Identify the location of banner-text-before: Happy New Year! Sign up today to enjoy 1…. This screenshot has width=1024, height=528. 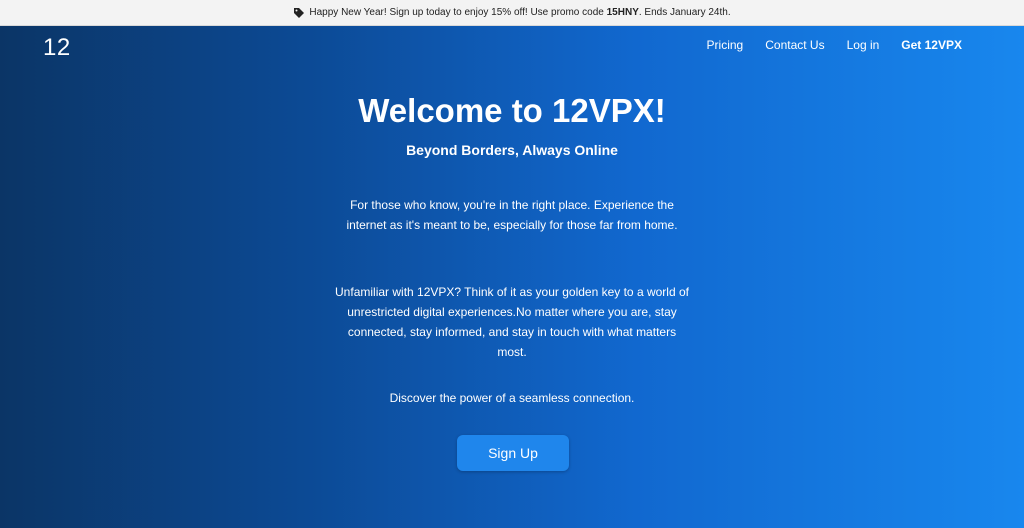
(456, 12).